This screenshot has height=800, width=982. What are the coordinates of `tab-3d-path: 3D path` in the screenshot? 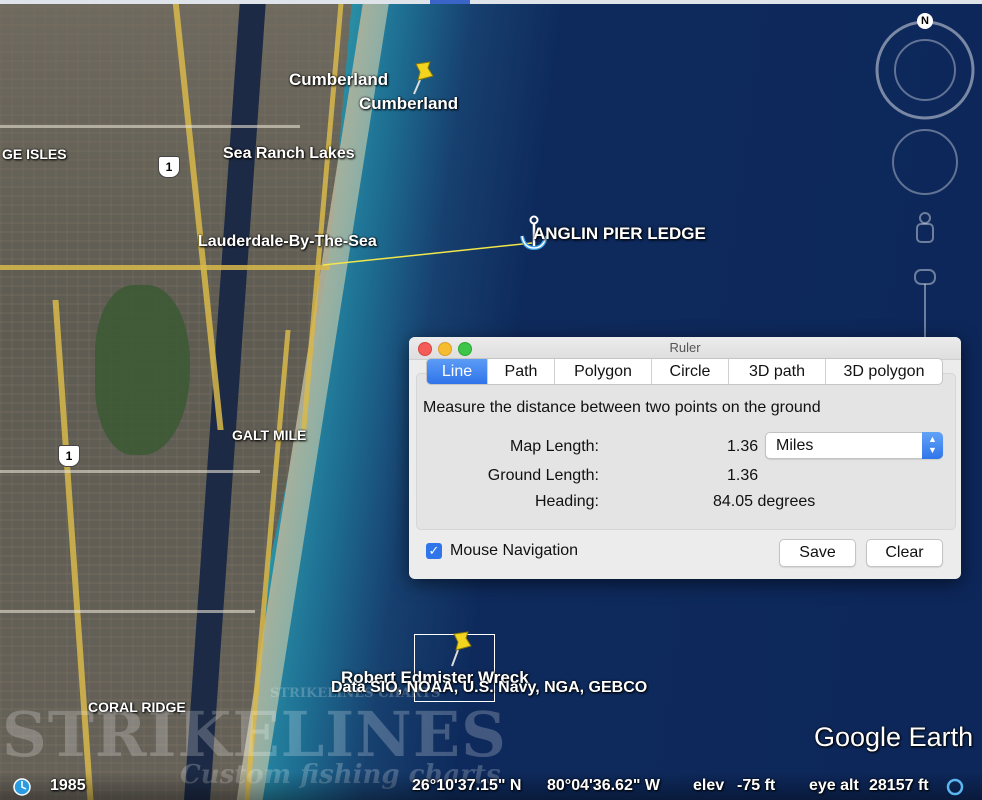 It's located at (777, 371).